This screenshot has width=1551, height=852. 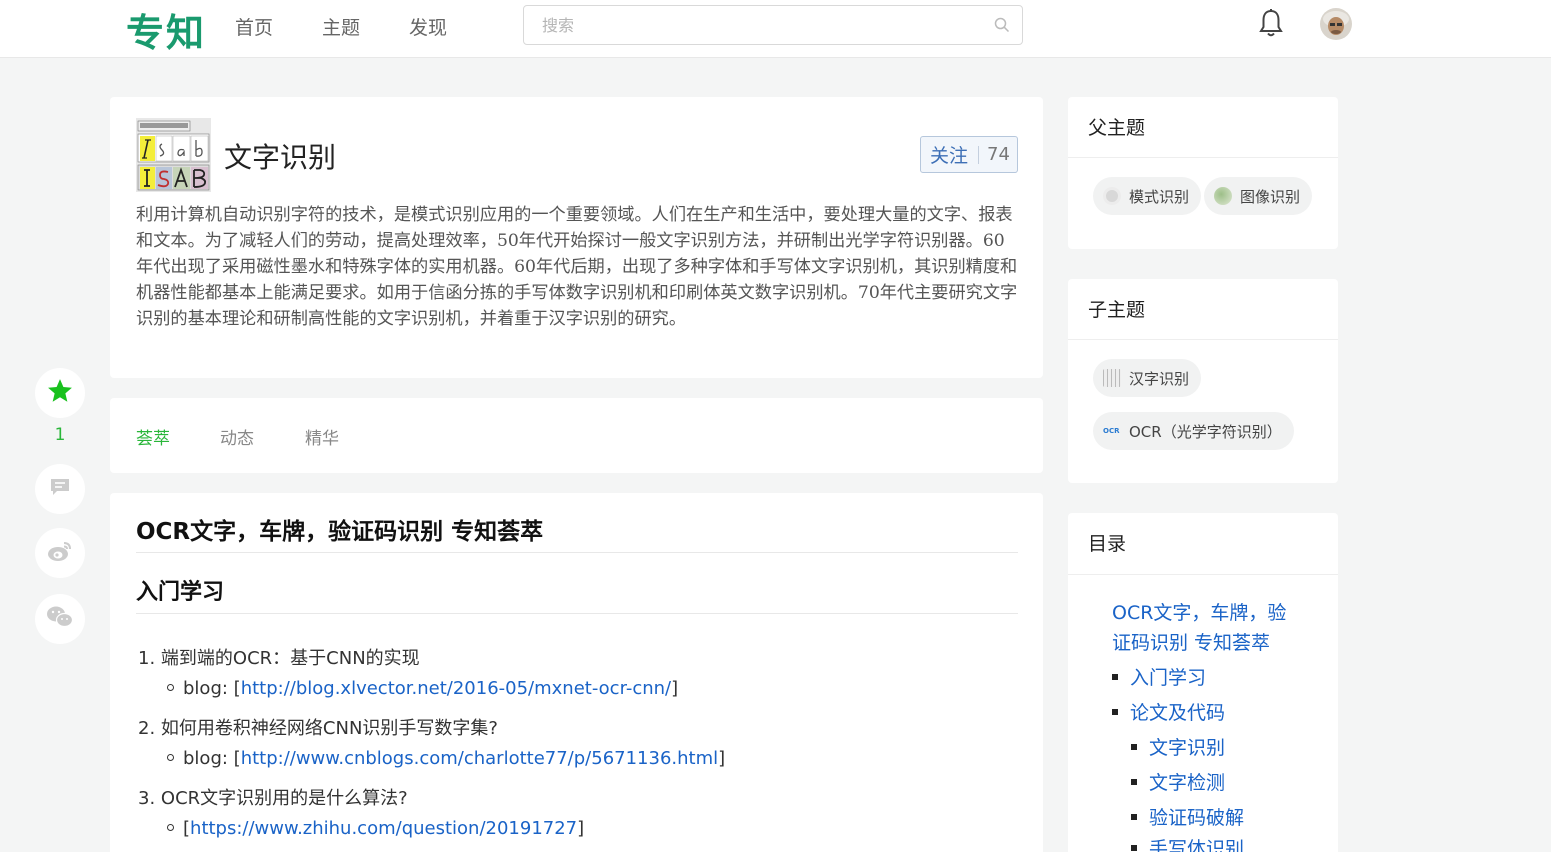 I want to click on weibo-icon, so click(x=60, y=553).